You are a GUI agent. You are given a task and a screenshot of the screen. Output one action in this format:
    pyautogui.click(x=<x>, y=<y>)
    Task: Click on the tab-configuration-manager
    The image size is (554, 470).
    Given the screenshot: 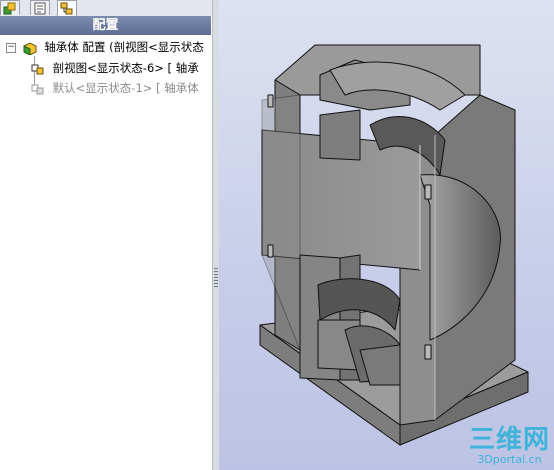 What is the action you would take?
    pyautogui.click(x=67, y=8)
    